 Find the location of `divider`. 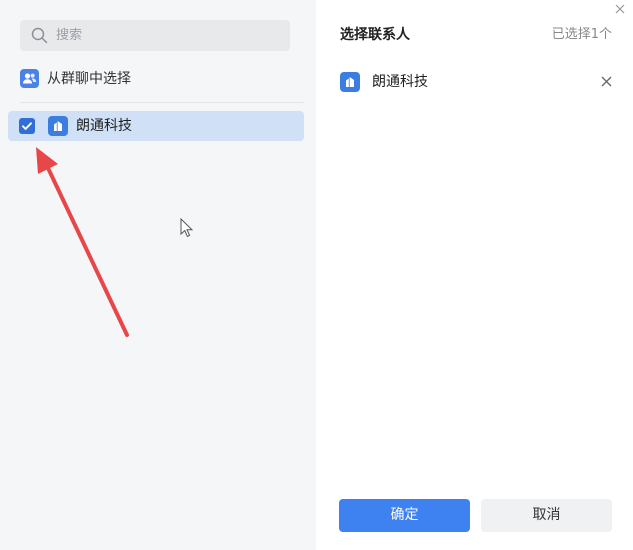

divider is located at coordinates (162, 102).